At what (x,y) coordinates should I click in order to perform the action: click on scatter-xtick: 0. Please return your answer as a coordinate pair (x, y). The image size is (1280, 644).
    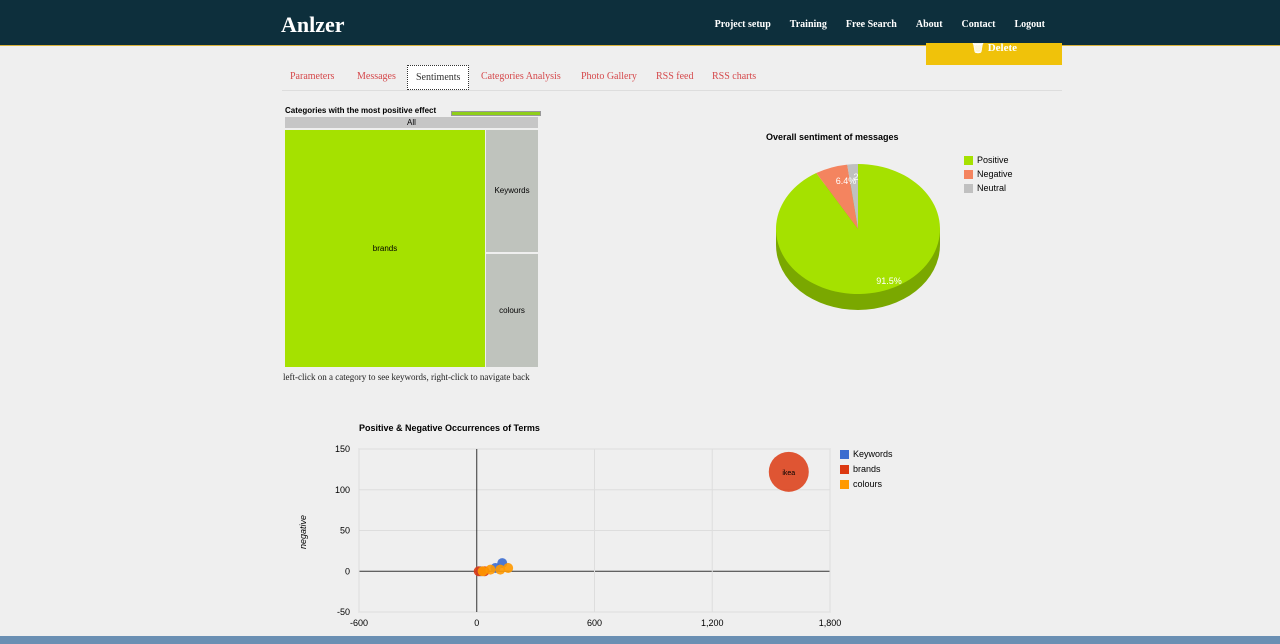
    Looking at the image, I should click on (476, 623).